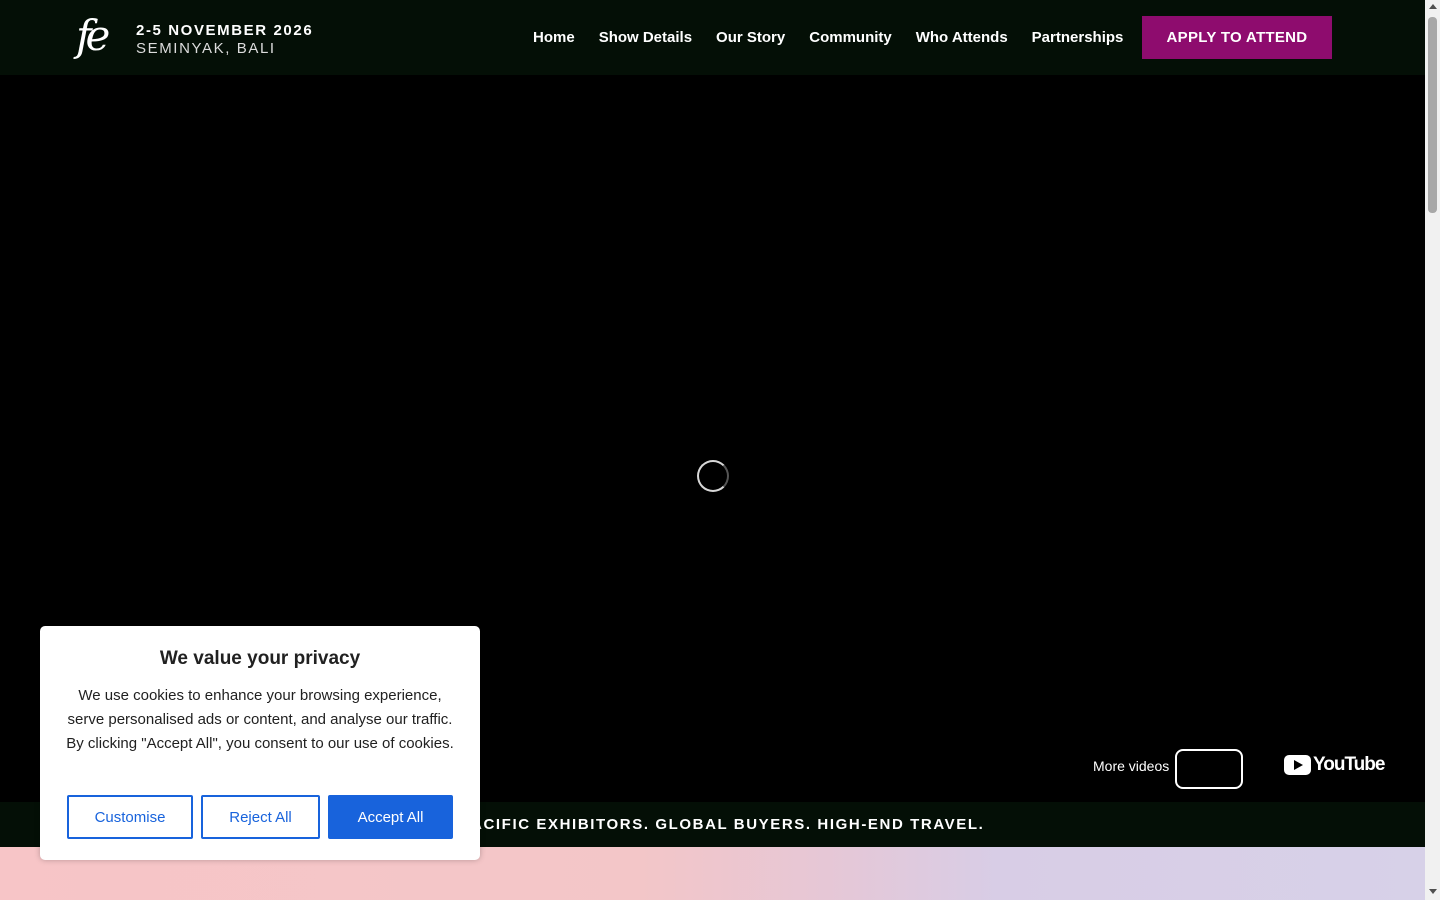  I want to click on youtube-wordmark: YouTube, so click(1349, 764).